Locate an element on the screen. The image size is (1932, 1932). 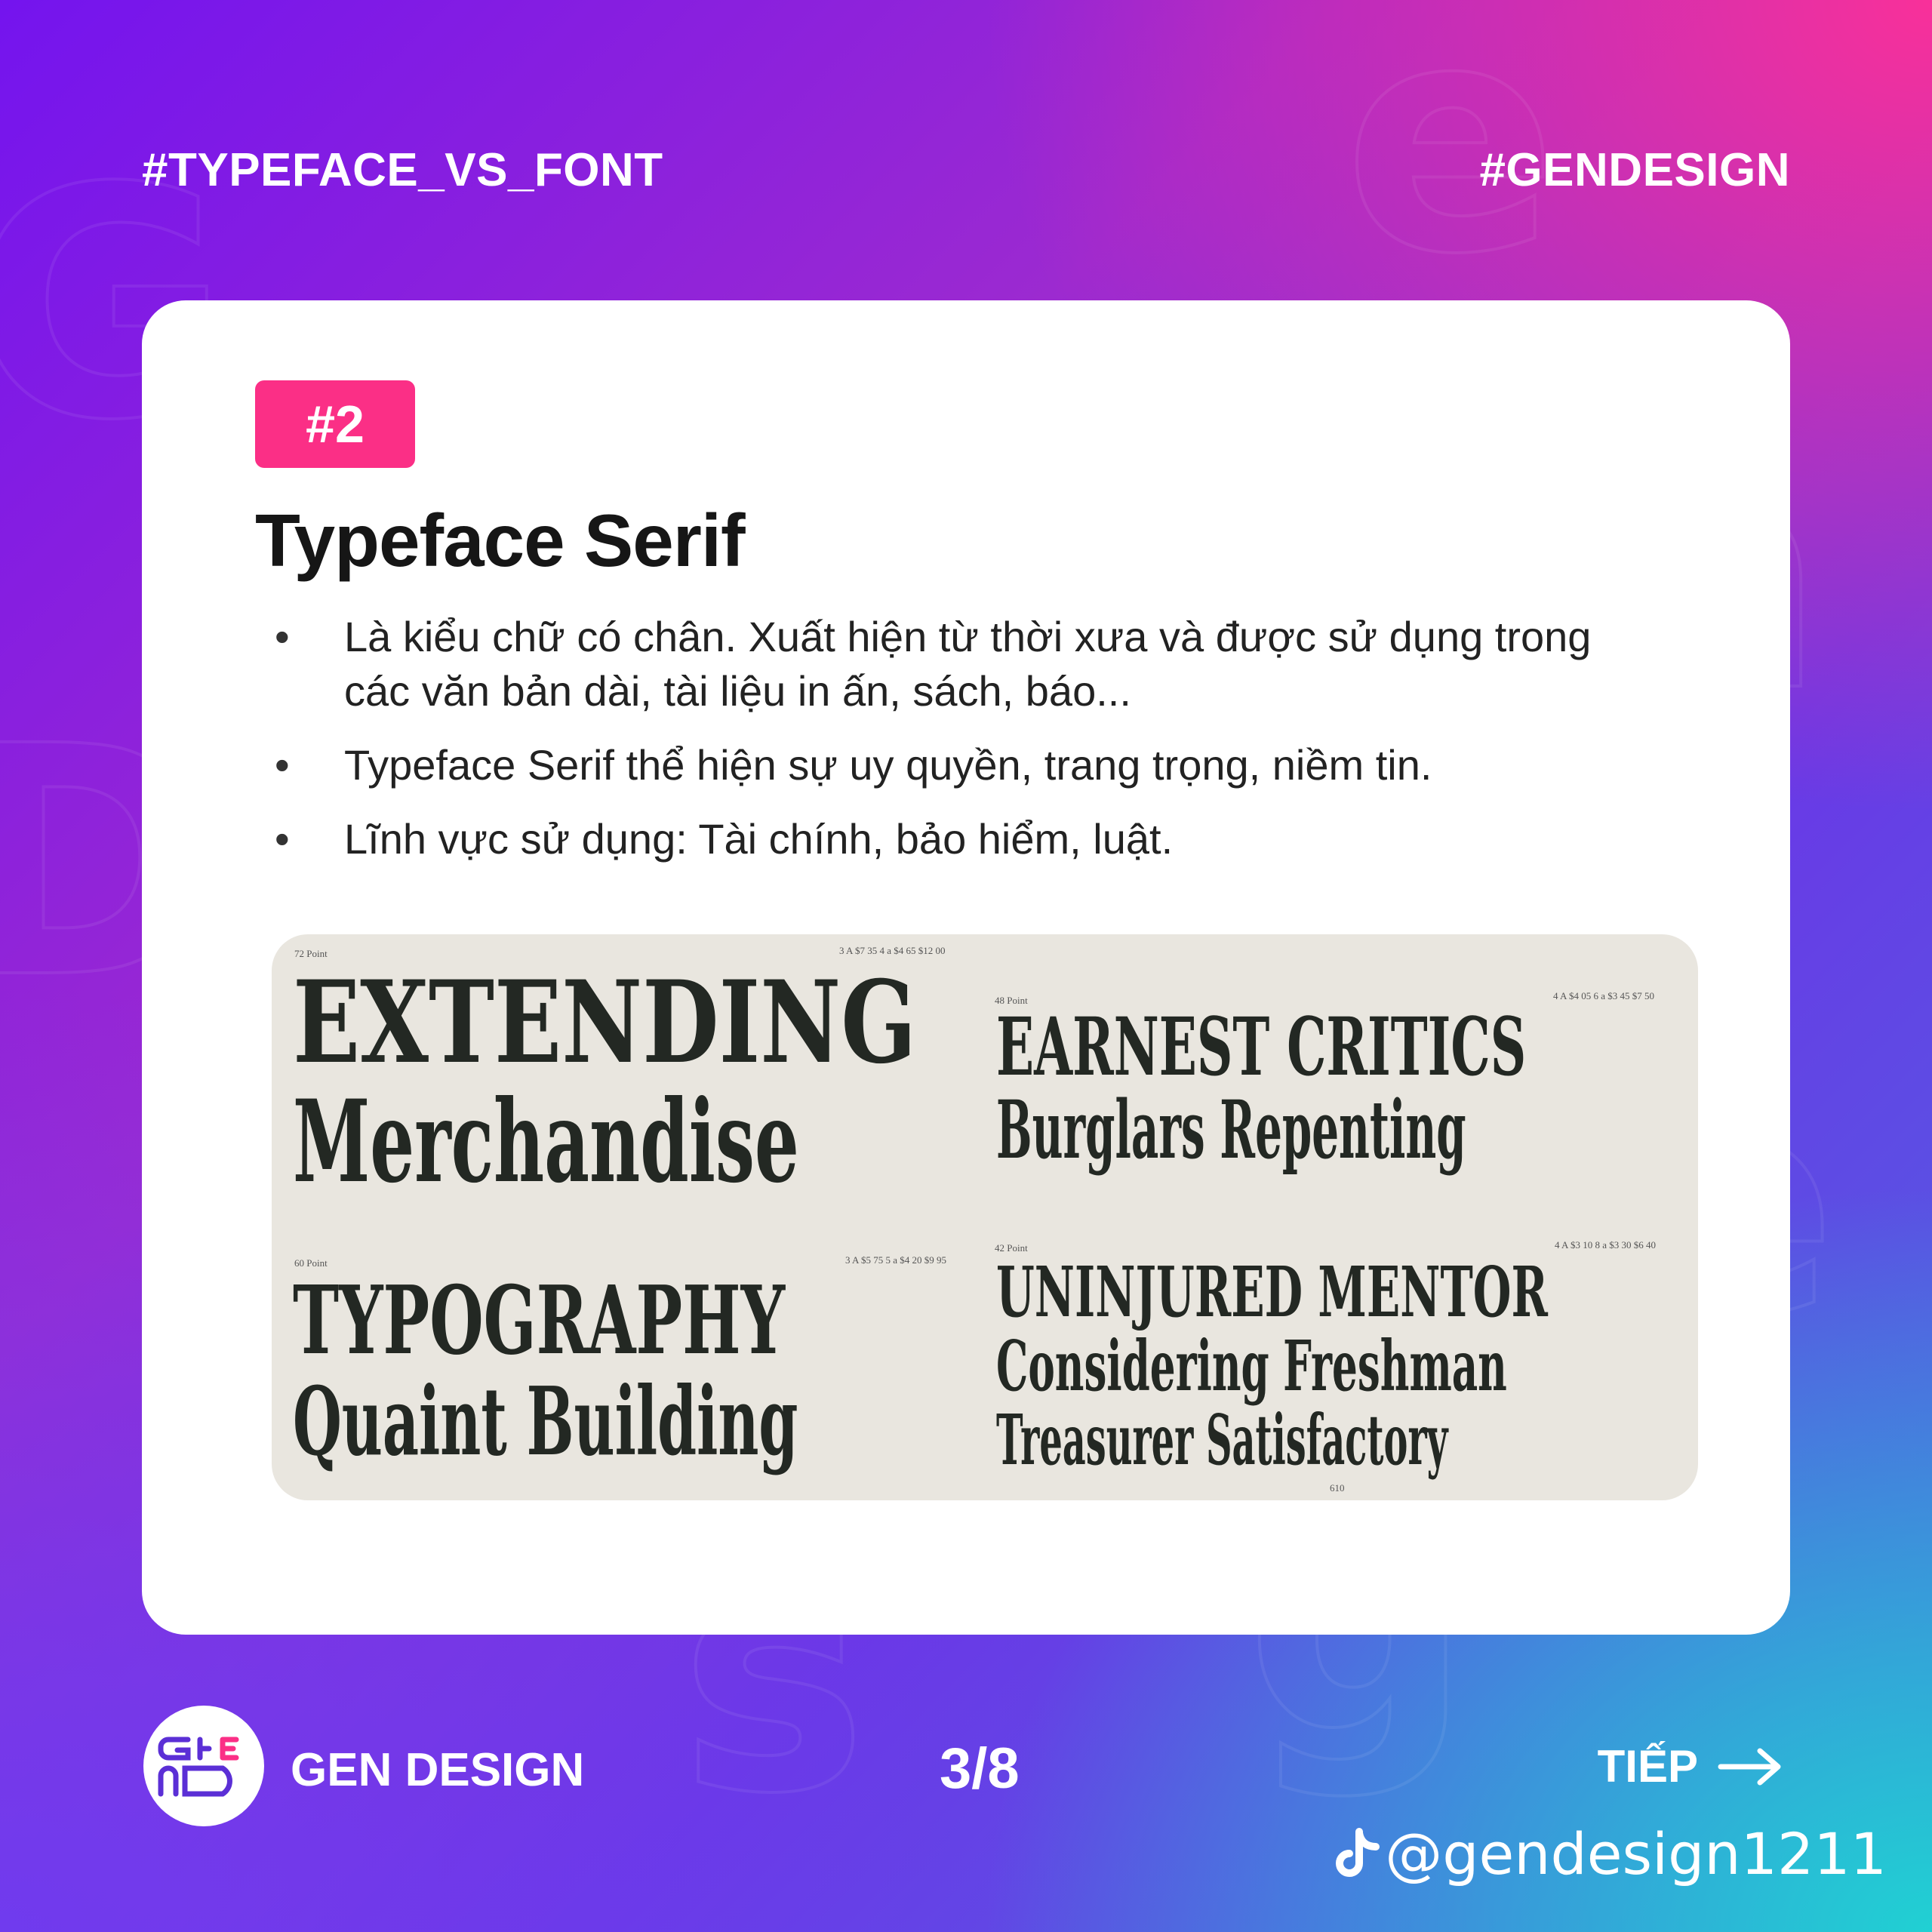
specimen-line: EARNEST CRITICS is located at coordinates (1261, 1046).